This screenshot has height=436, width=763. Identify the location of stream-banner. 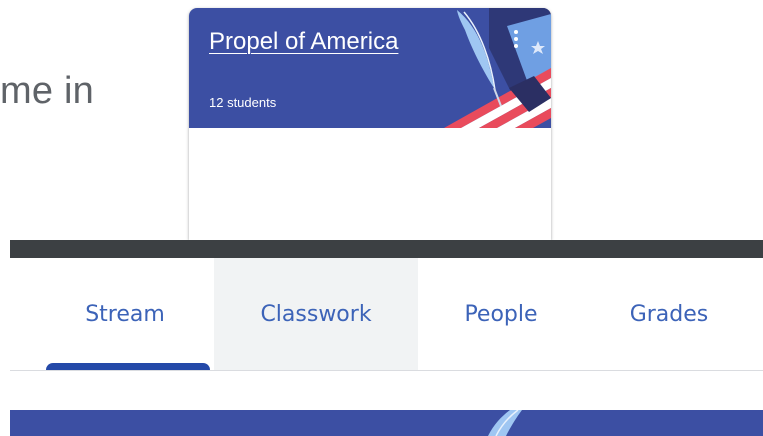
(386, 423).